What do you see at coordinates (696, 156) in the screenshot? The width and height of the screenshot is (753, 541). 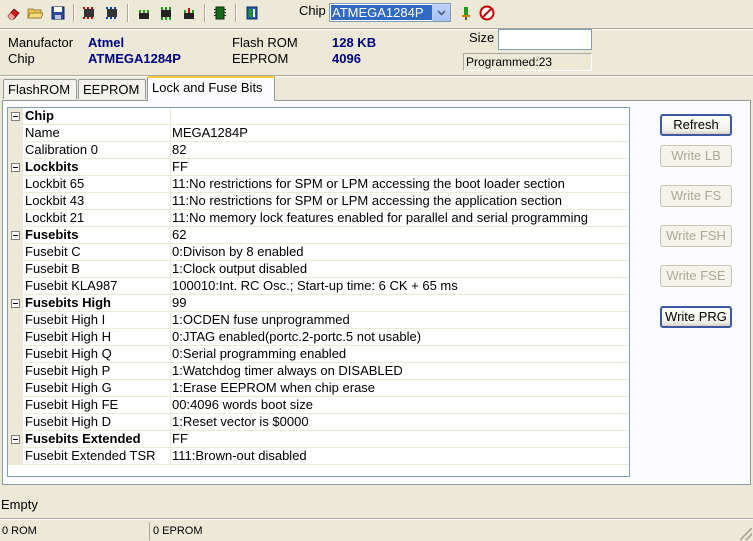 I see `write-lb-button: Write LB` at bounding box center [696, 156].